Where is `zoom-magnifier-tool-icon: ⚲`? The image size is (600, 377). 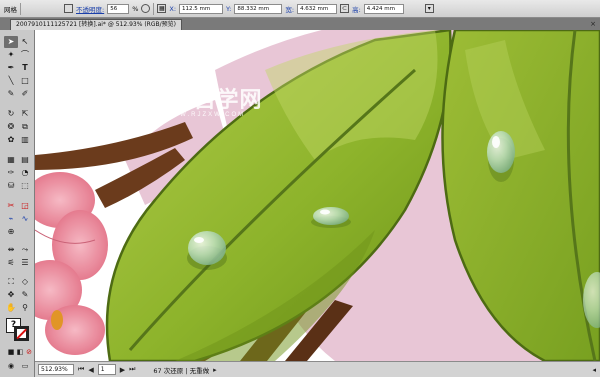
zoom-magnifier-tool-icon: ⚲ is located at coordinates (25, 308).